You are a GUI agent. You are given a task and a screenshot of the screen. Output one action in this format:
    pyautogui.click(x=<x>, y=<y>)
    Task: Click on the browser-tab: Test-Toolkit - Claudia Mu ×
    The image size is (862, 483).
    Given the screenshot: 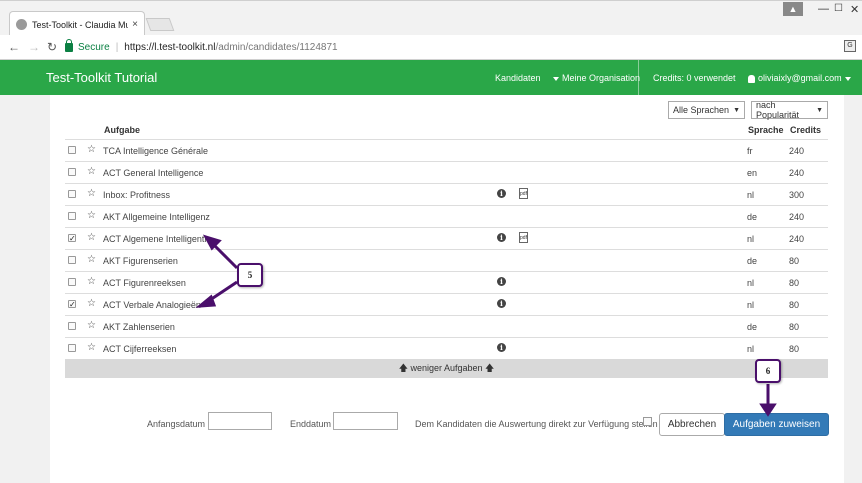 What is the action you would take?
    pyautogui.click(x=77, y=24)
    